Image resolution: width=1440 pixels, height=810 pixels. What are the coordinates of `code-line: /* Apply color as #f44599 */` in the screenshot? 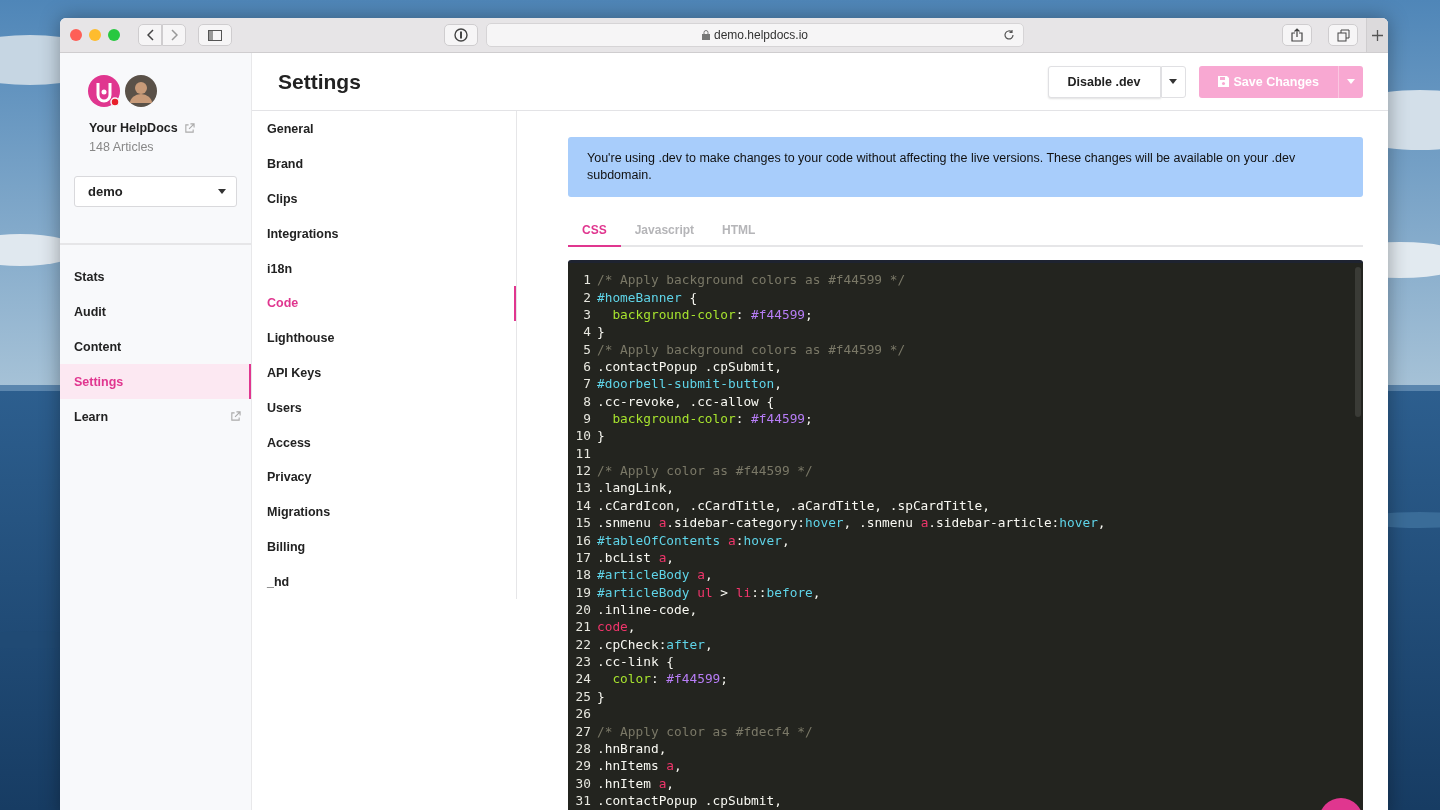 It's located at (705, 471).